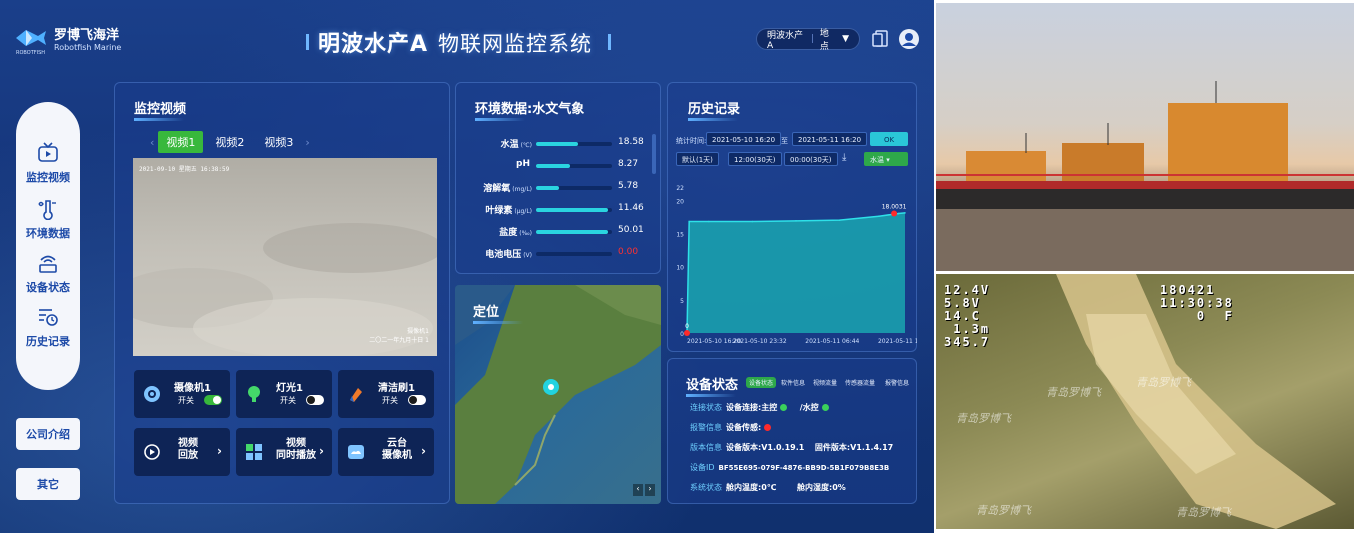 Image resolution: width=1357 pixels, height=533 pixels. I want to click on grid-icon, so click(254, 452).